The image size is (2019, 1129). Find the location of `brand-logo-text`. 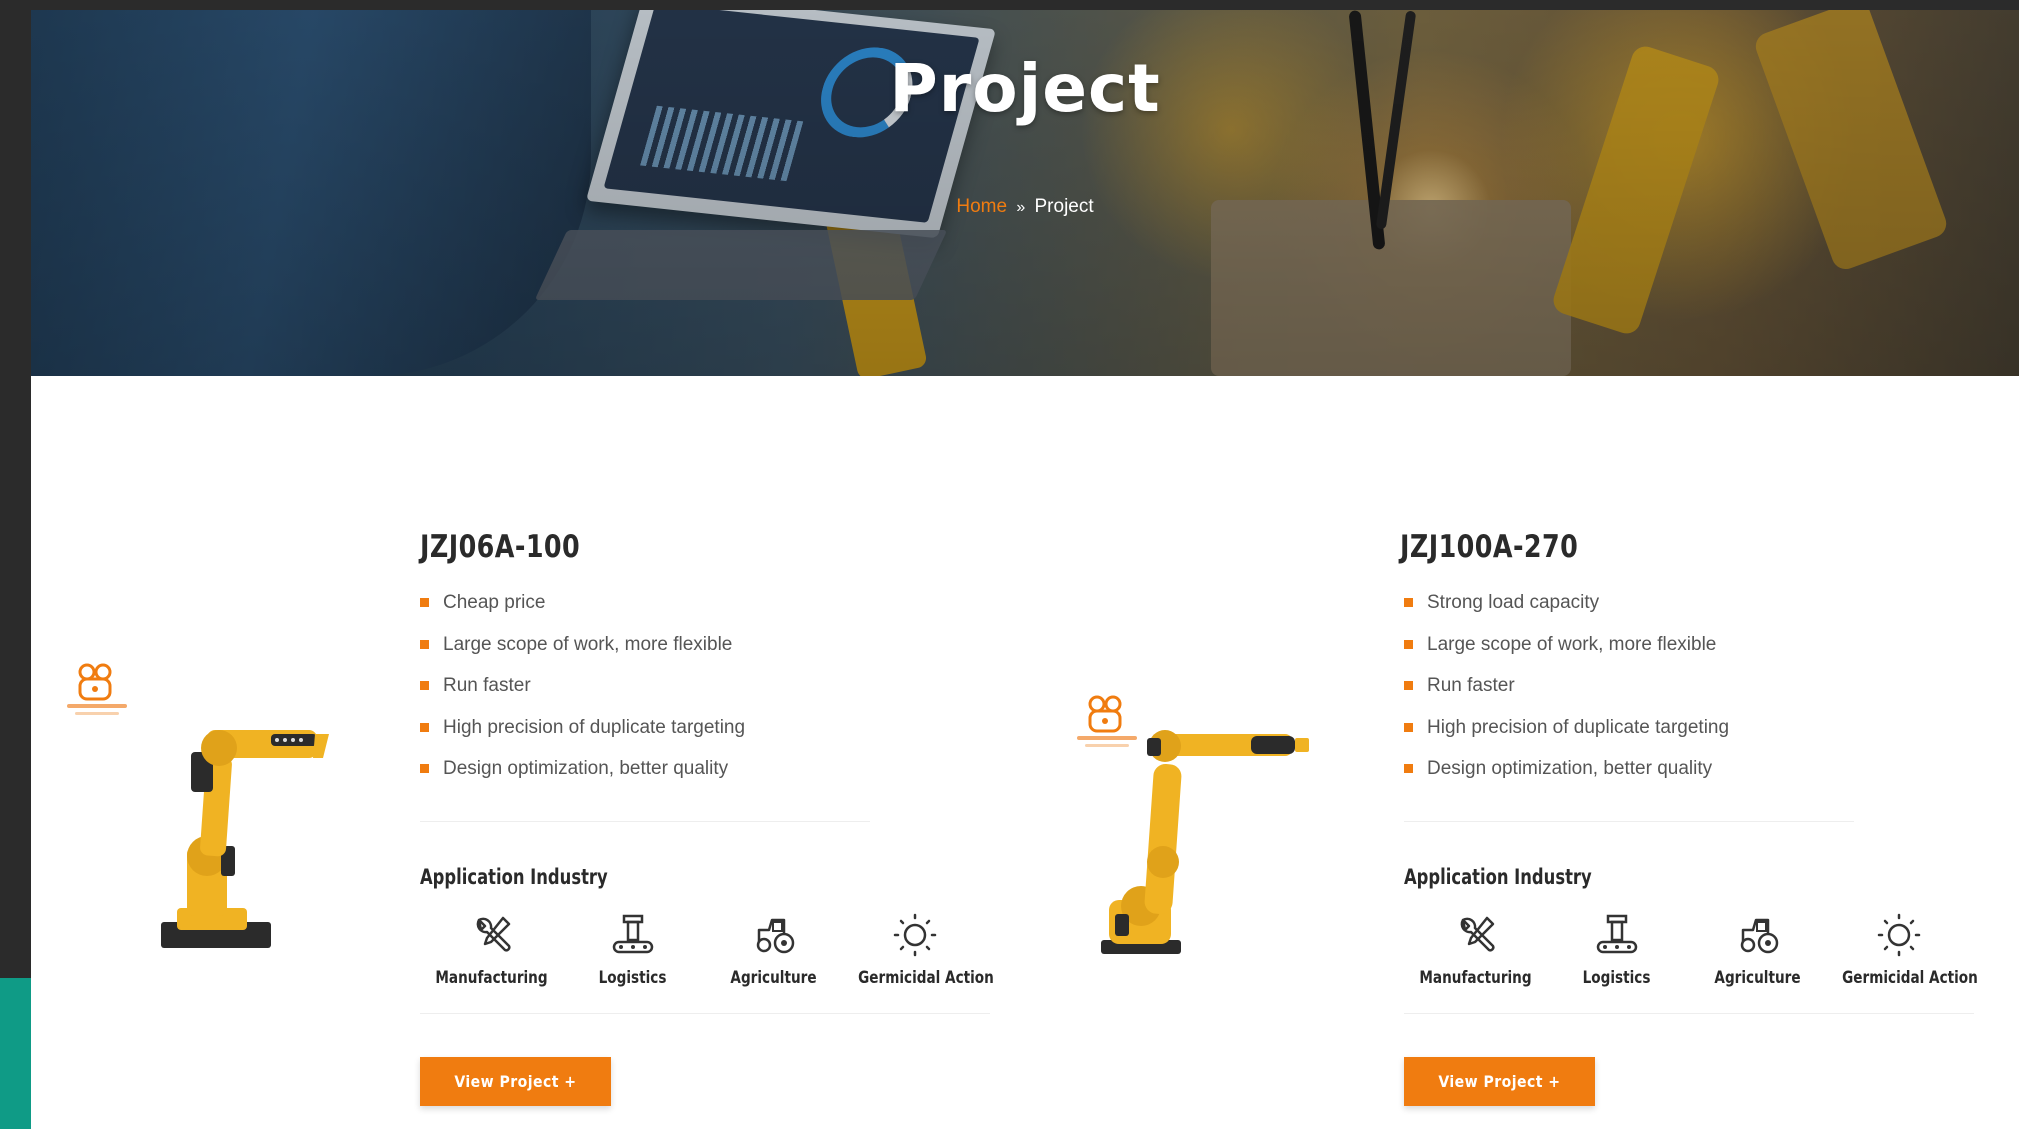

brand-logo-text is located at coordinates (97, 706).